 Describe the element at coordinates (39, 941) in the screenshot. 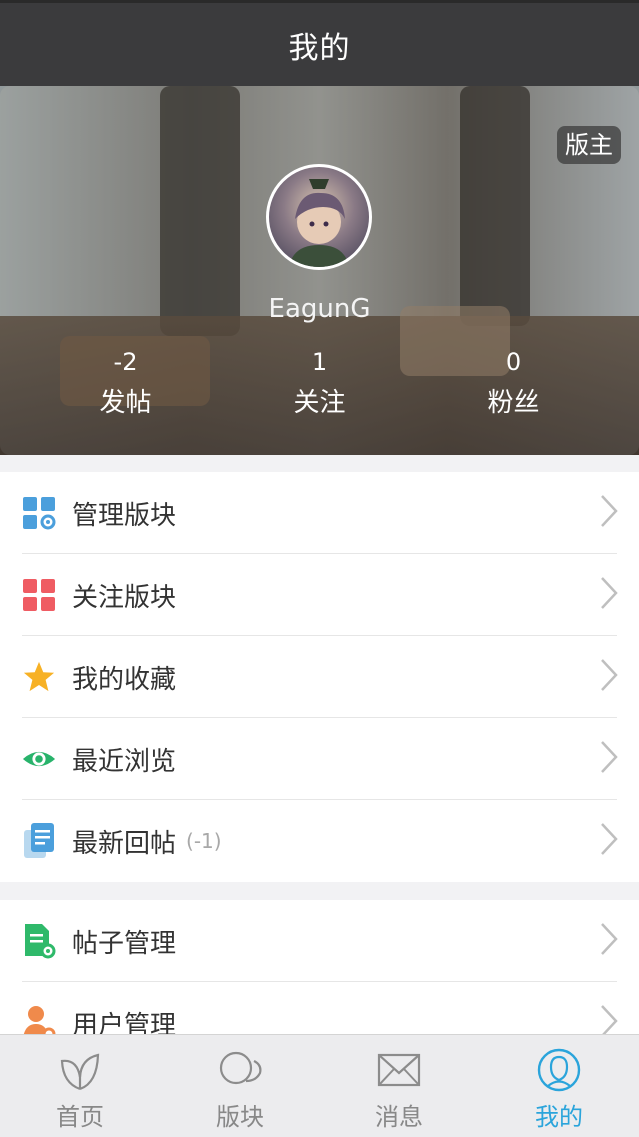

I see `post-settings-icon` at that location.